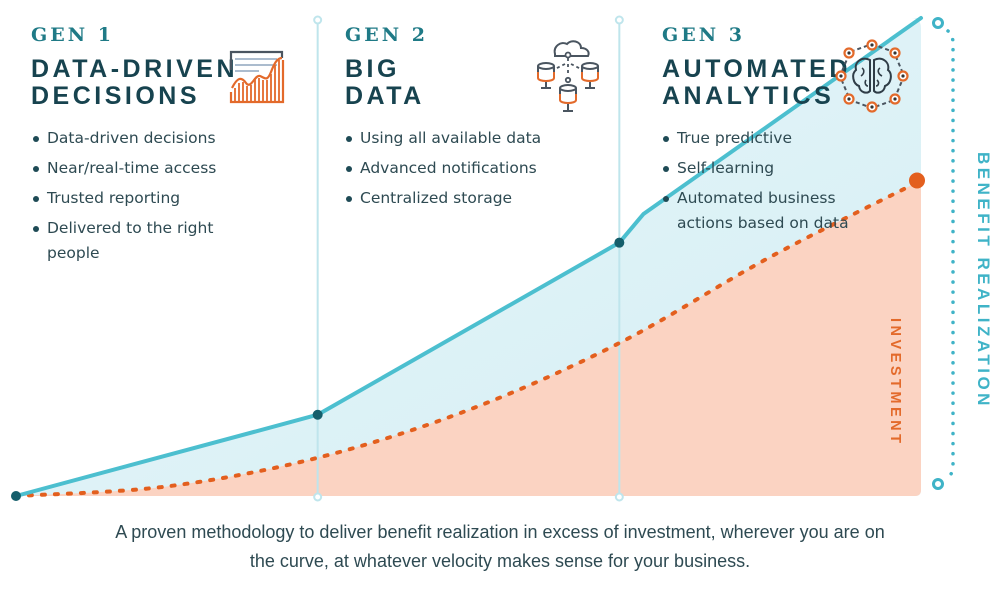  I want to click on gen3-label: GEN 3, so click(703, 35).